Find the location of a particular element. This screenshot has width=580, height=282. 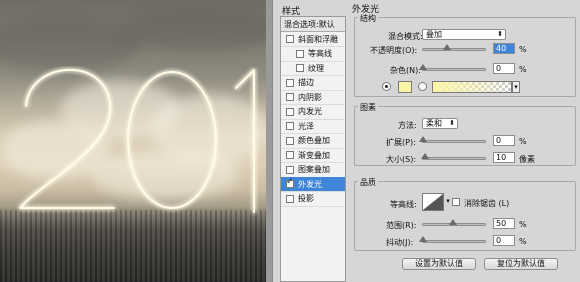

contour-picker is located at coordinates (433, 202).